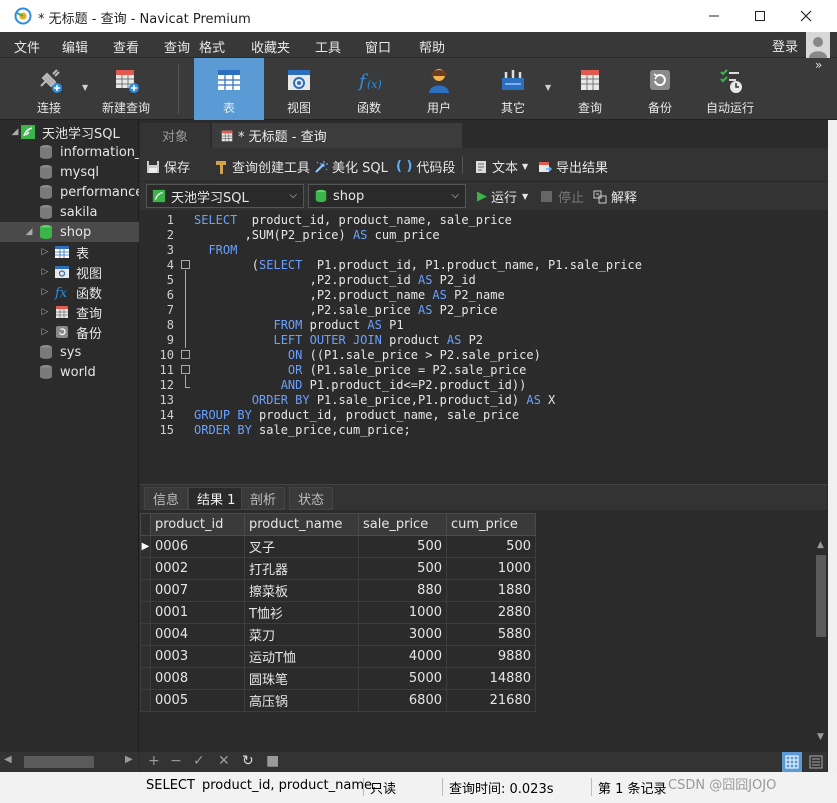 The height and width of the screenshot is (803, 837). What do you see at coordinates (432, 46) in the screenshot?
I see `menu-help: 帮助` at bounding box center [432, 46].